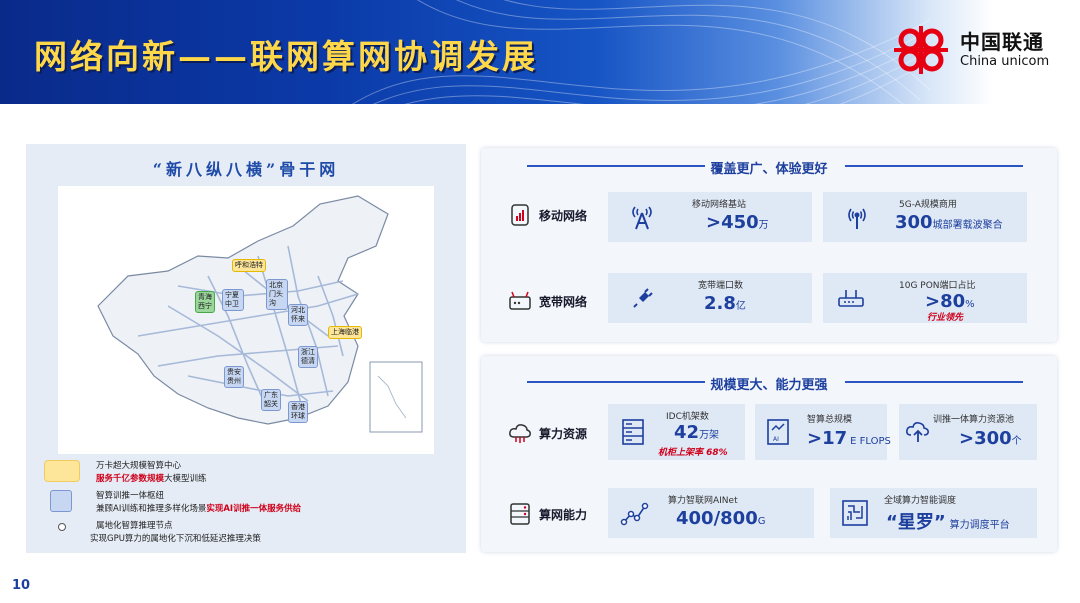 The height and width of the screenshot is (603, 1080). What do you see at coordinates (945, 318) in the screenshot?
I see `card-note: 行业领先` at bounding box center [945, 318].